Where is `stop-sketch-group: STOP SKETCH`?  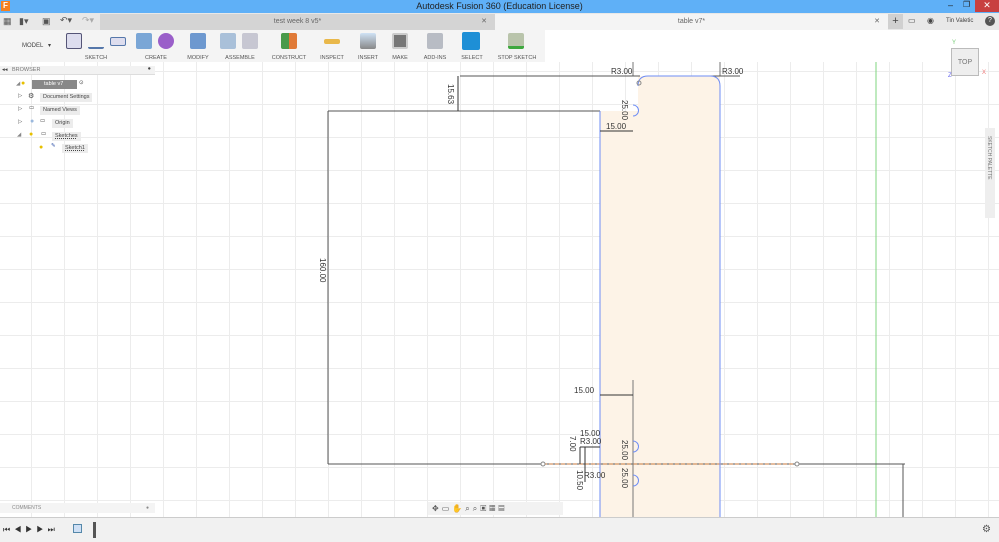 stop-sketch-group: STOP SKETCH is located at coordinates (517, 46).